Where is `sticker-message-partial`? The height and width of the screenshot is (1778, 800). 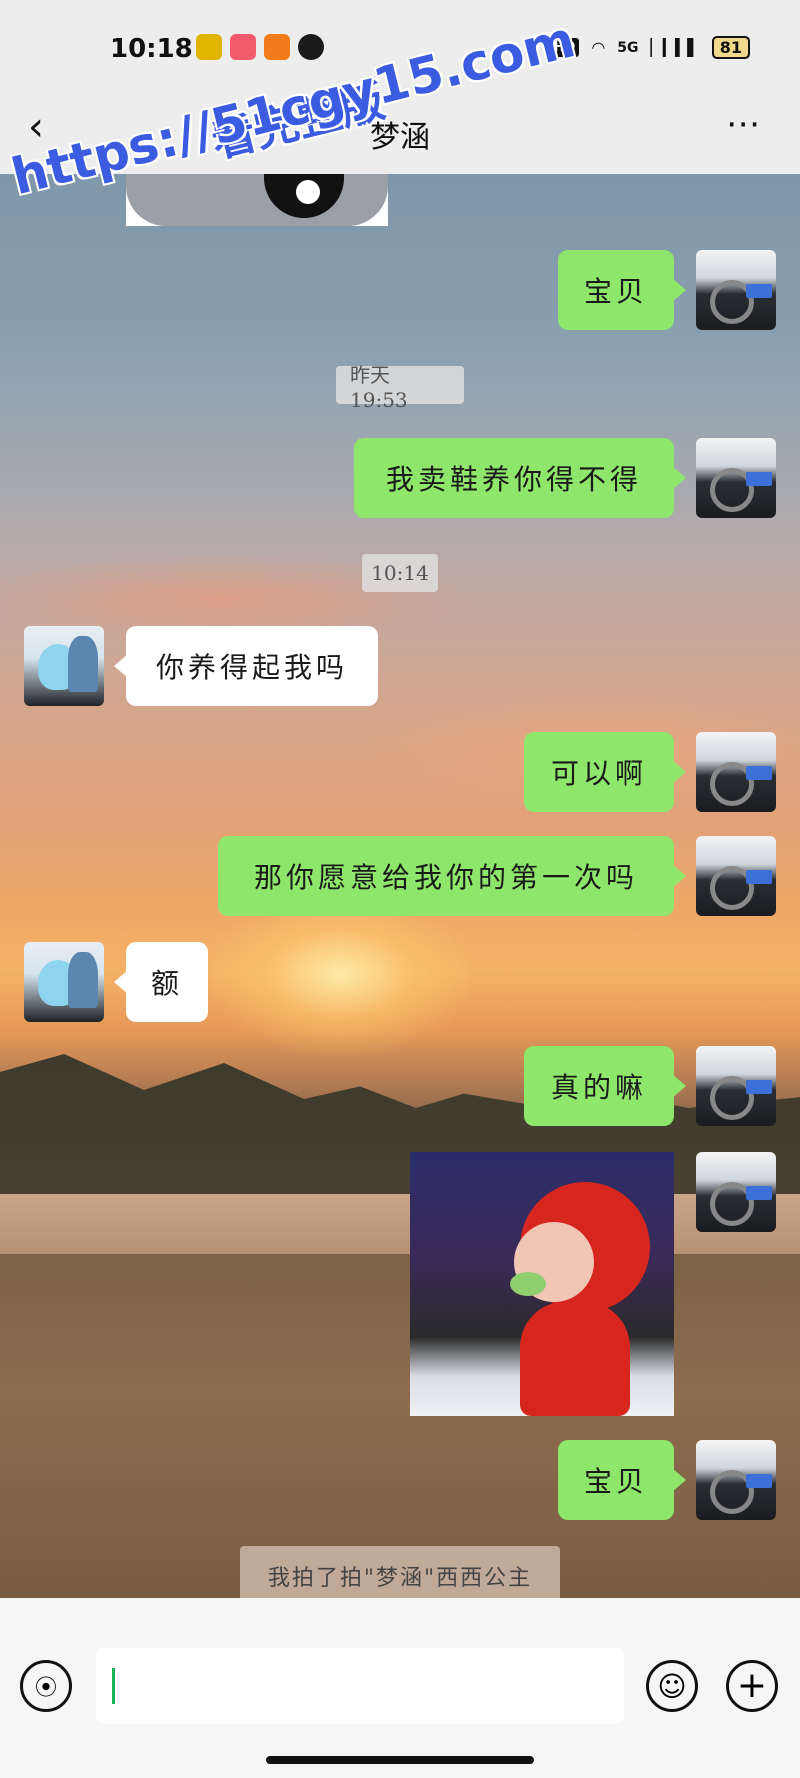 sticker-message-partial is located at coordinates (257, 200).